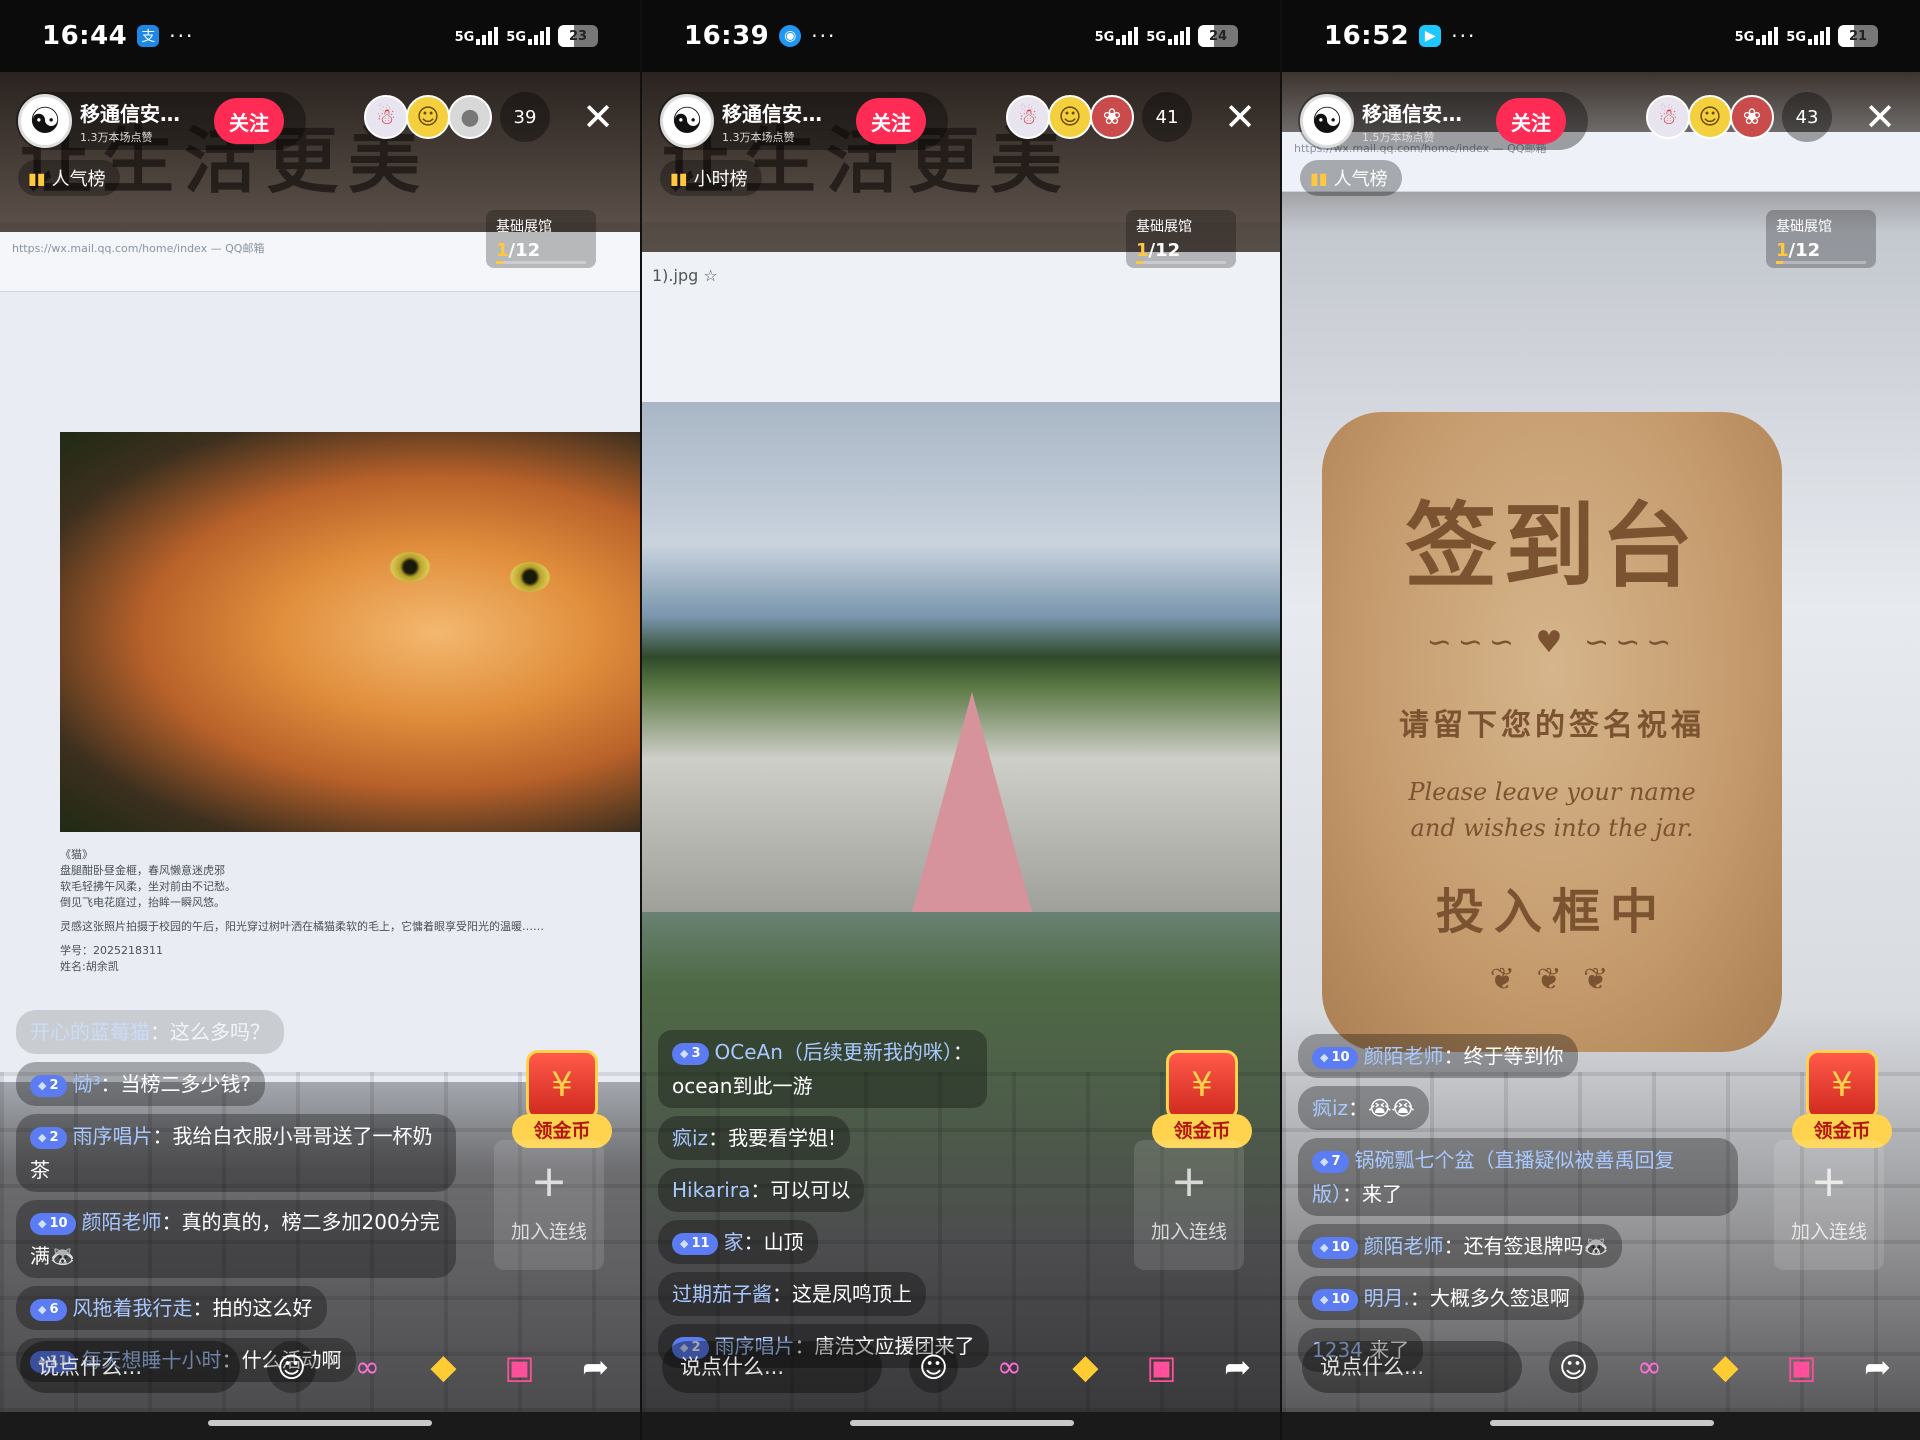 The width and height of the screenshot is (1920, 1440). Describe the element at coordinates (1464, 36) in the screenshot. I see `more-dots: ···` at that location.